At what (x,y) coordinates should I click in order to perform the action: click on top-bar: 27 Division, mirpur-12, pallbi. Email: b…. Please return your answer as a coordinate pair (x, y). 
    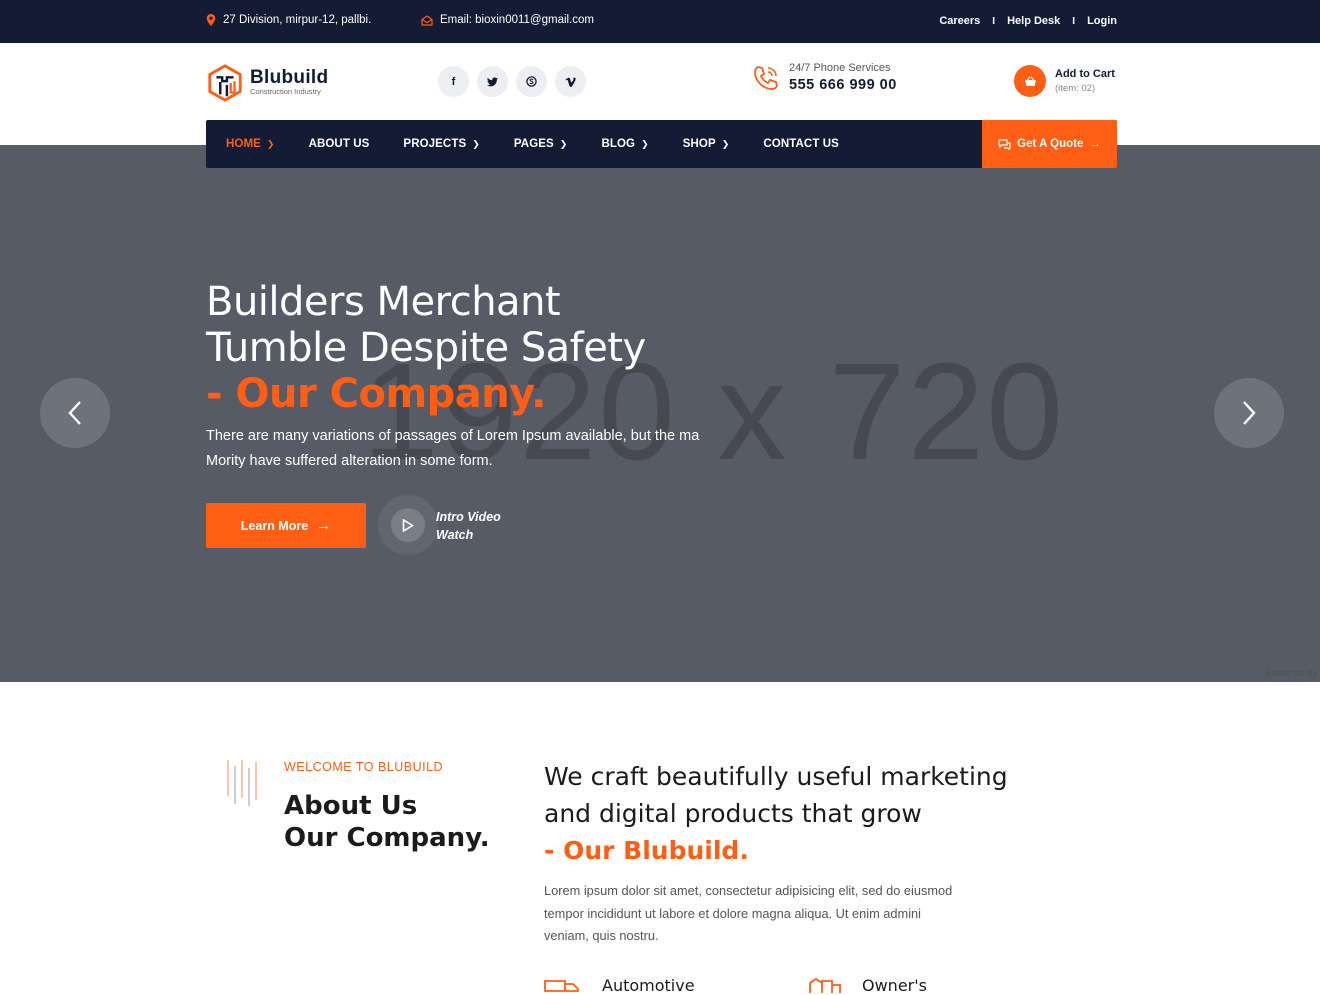
    Looking at the image, I should click on (660, 21).